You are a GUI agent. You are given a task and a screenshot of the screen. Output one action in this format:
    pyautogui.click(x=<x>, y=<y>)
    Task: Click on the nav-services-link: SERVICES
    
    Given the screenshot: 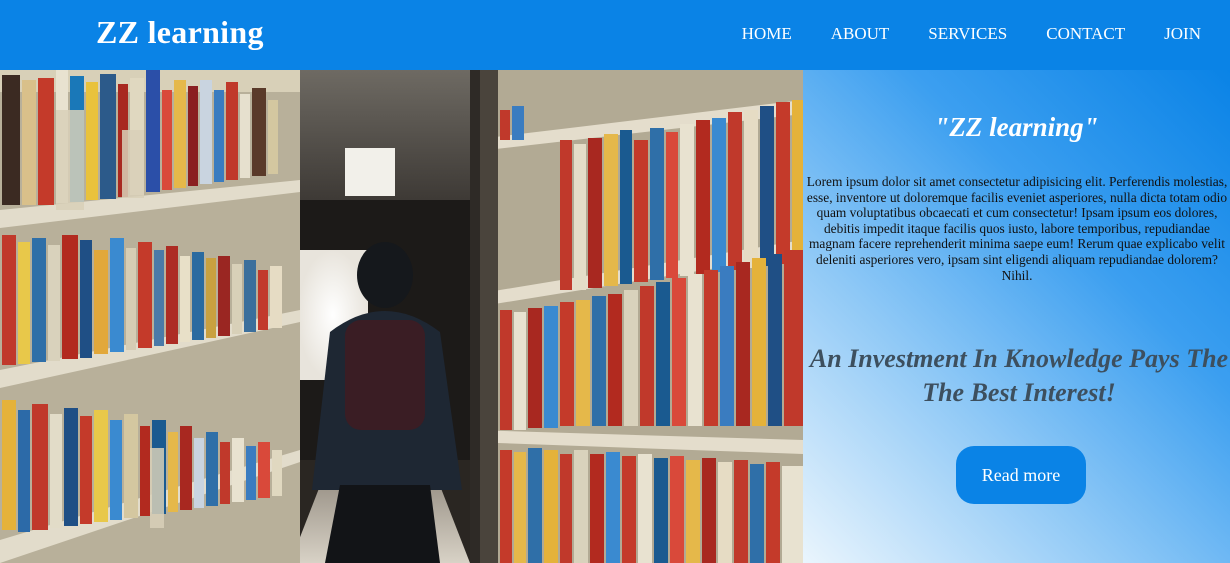 What is the action you would take?
    pyautogui.click(x=967, y=34)
    